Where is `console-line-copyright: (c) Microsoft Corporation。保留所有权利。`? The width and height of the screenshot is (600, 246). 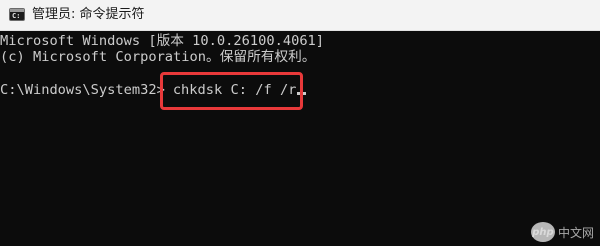 console-line-copyright: (c) Microsoft Corporation。保留所有权利。 is located at coordinates (158, 57).